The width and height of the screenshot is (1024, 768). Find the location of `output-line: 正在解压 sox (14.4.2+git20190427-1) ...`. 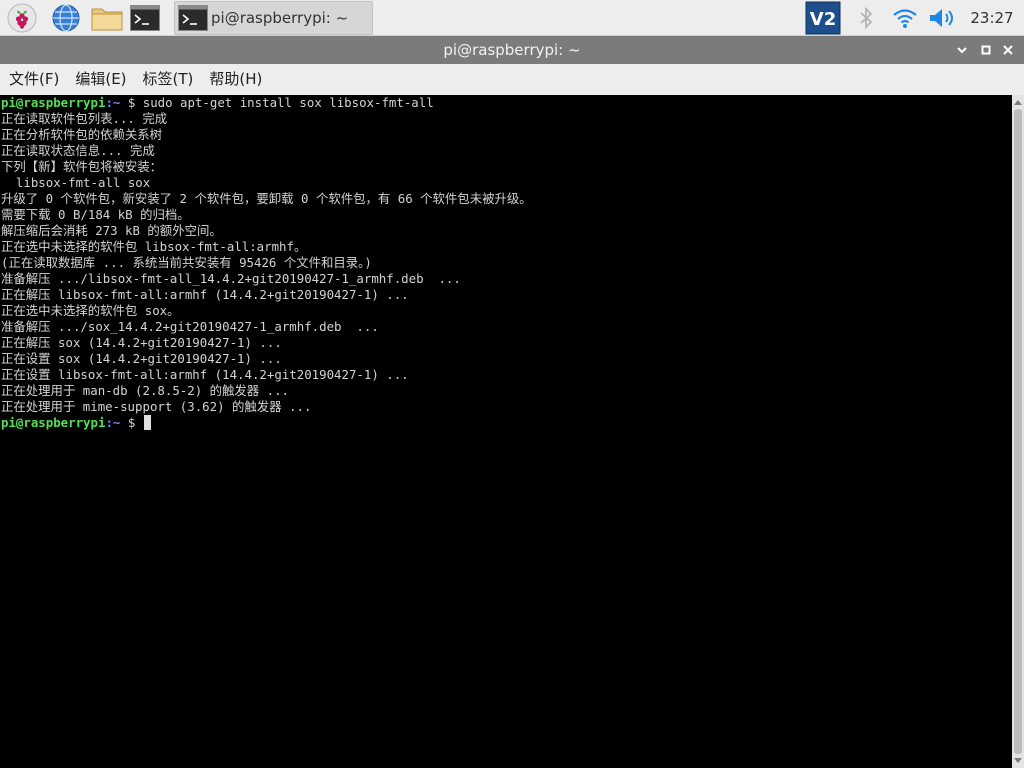

output-line: 正在解压 sox (14.4.2+git20190427-1) ... is located at coordinates (141, 342).